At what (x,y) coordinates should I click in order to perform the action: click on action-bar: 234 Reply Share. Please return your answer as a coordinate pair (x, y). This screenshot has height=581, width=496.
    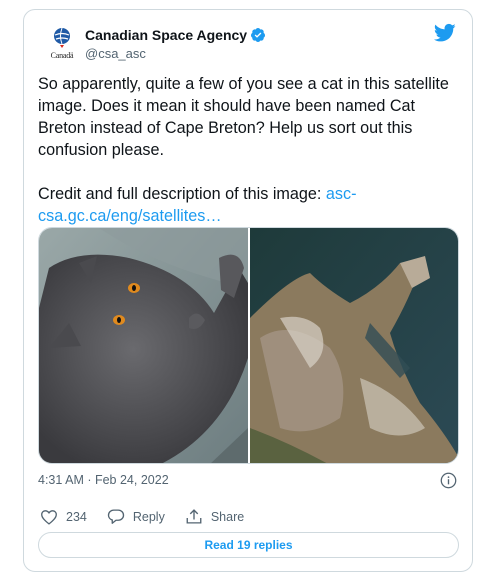
    Looking at the image, I should click on (152, 516).